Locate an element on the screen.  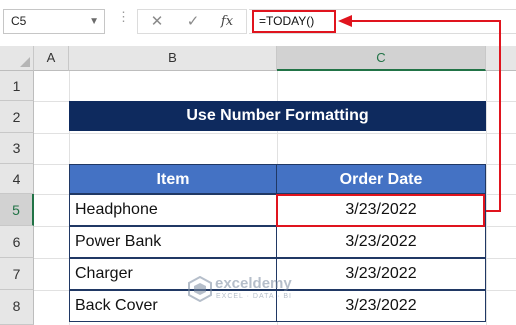
watermark-name: exceldemy is located at coordinates (253, 283).